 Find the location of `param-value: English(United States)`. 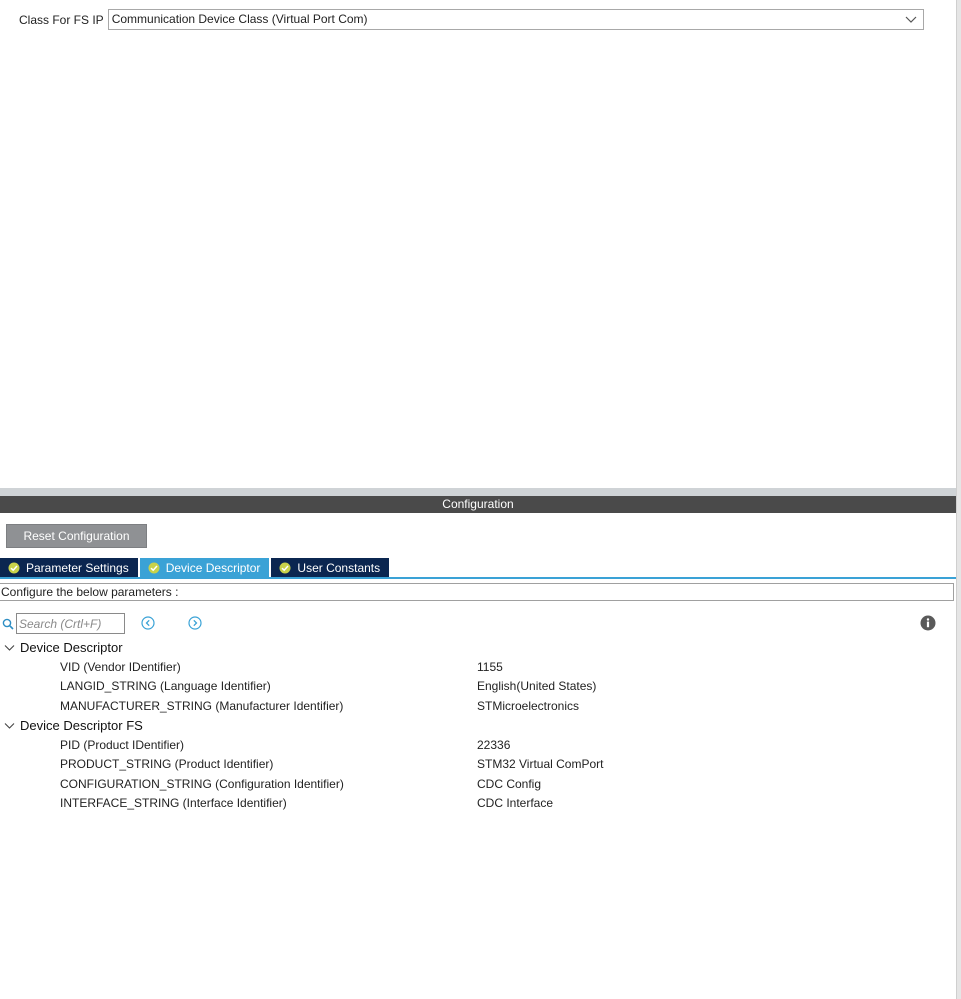

param-value: English(United States) is located at coordinates (536, 686).